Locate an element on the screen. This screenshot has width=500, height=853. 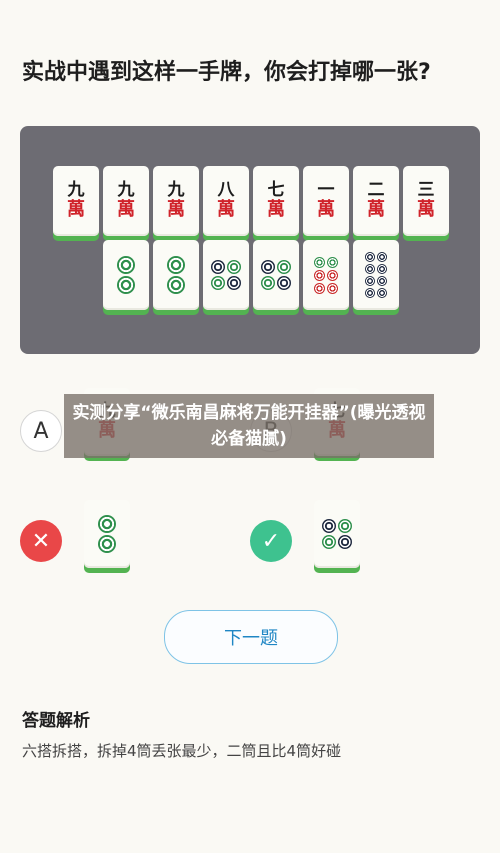
hand-tile-wan: 一萬 is located at coordinates (326, 201).